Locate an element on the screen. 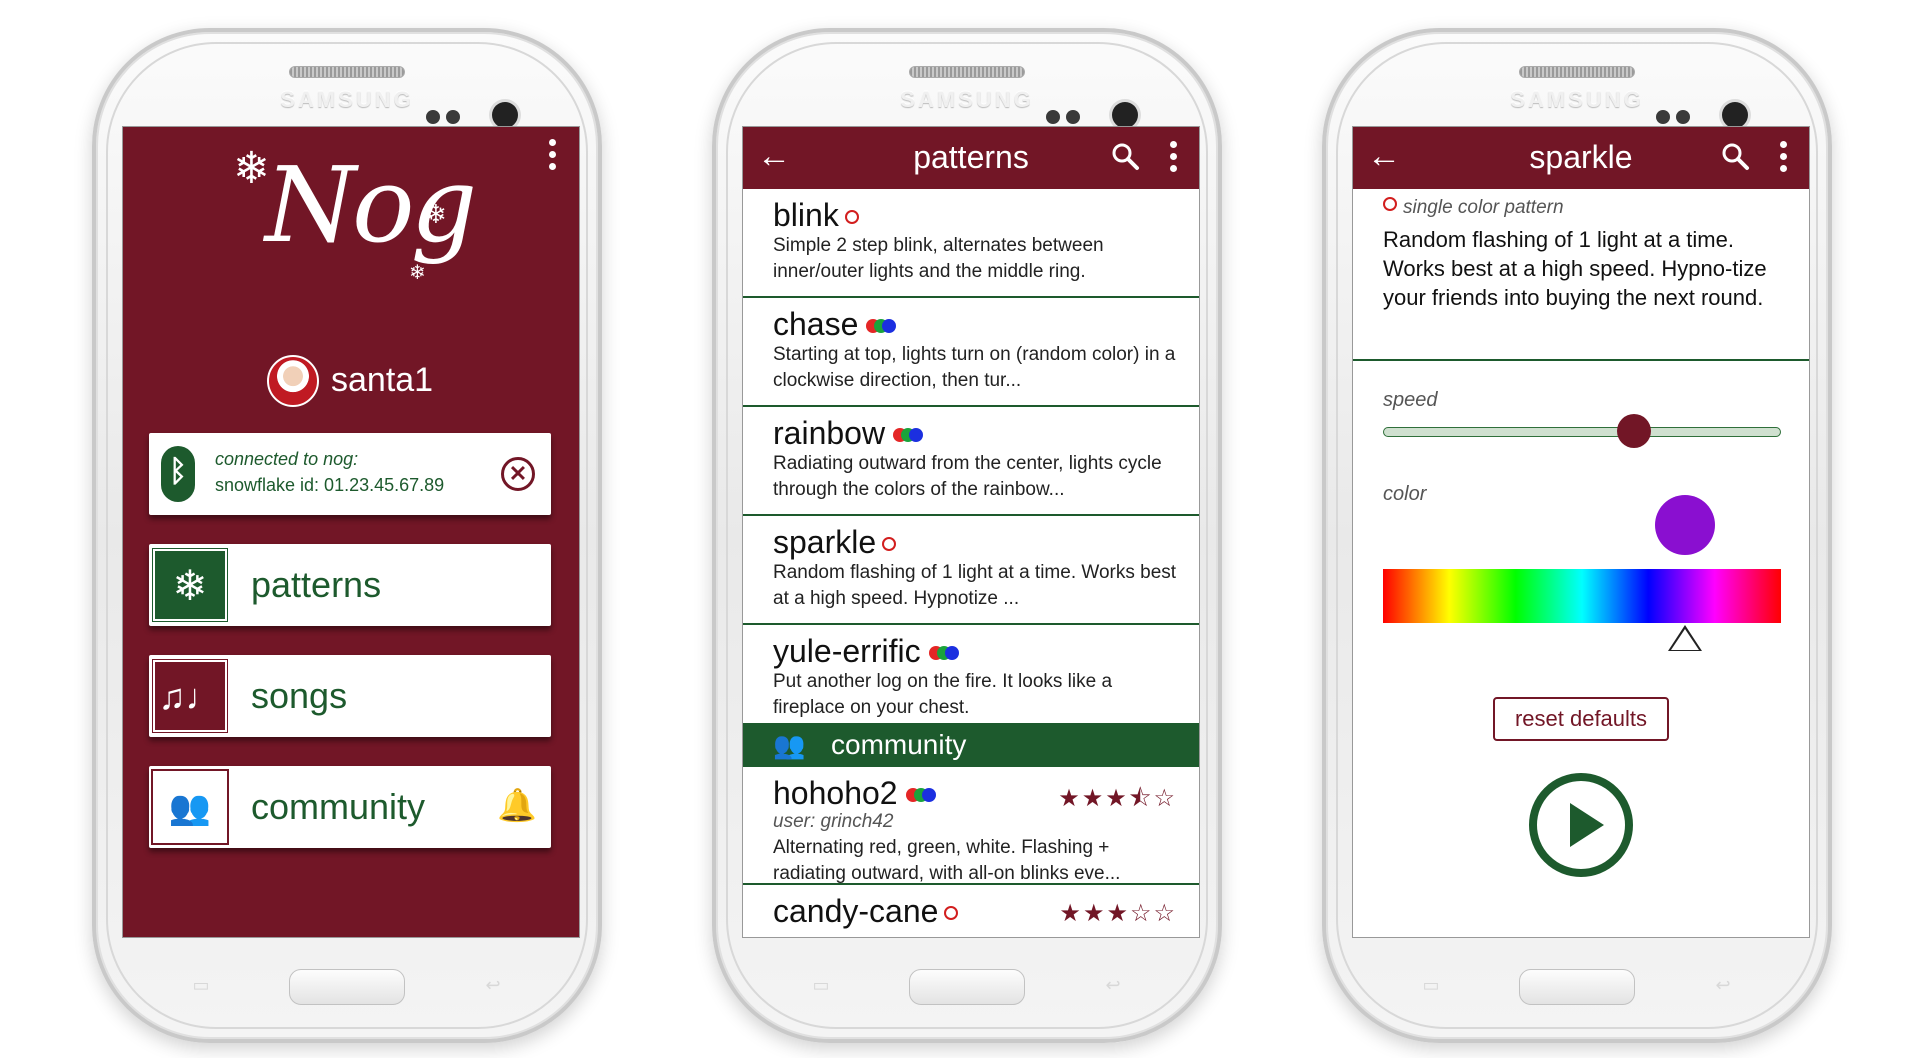 The image size is (1920, 1058). patterns-button: ❄ patterns is located at coordinates (350, 585).